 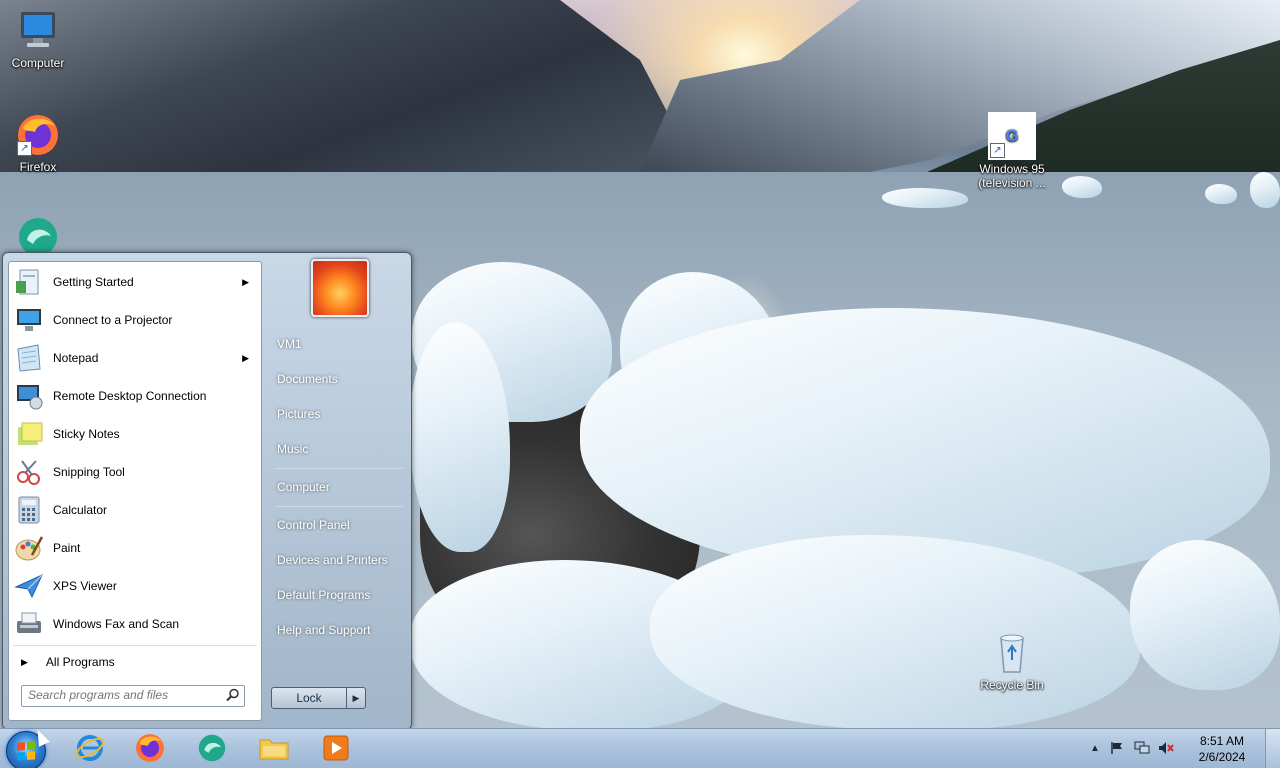 I want to click on calculator-icon, so click(x=29, y=510).